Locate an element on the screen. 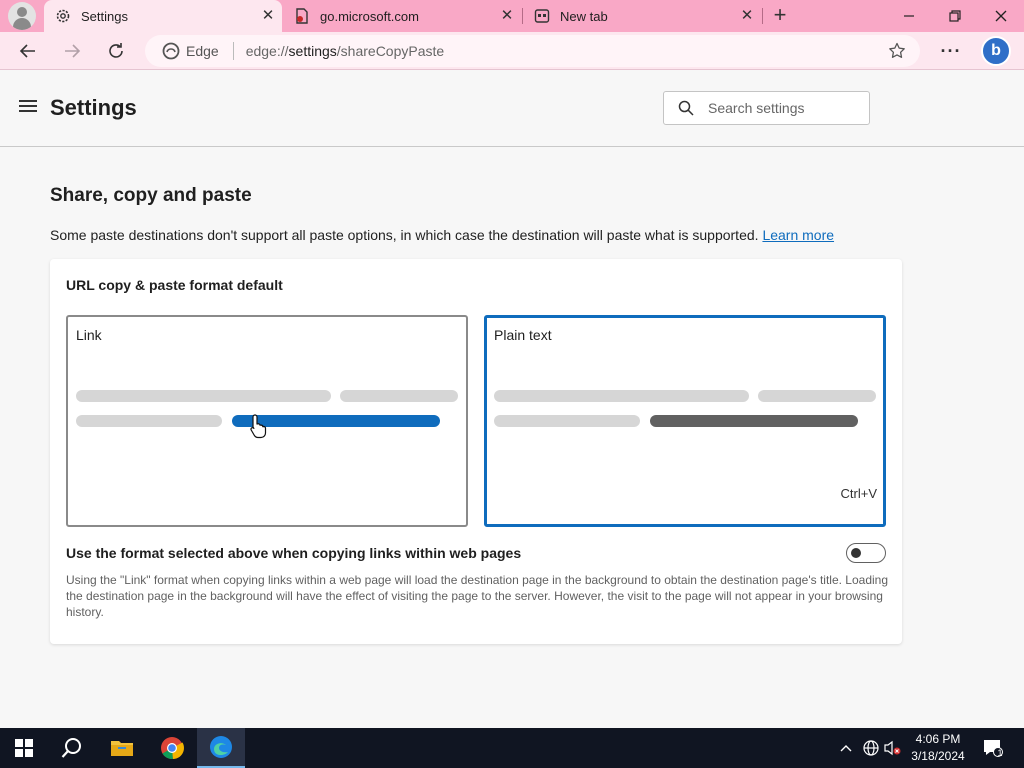  settings-header: Settings is located at coordinates (512, 109).